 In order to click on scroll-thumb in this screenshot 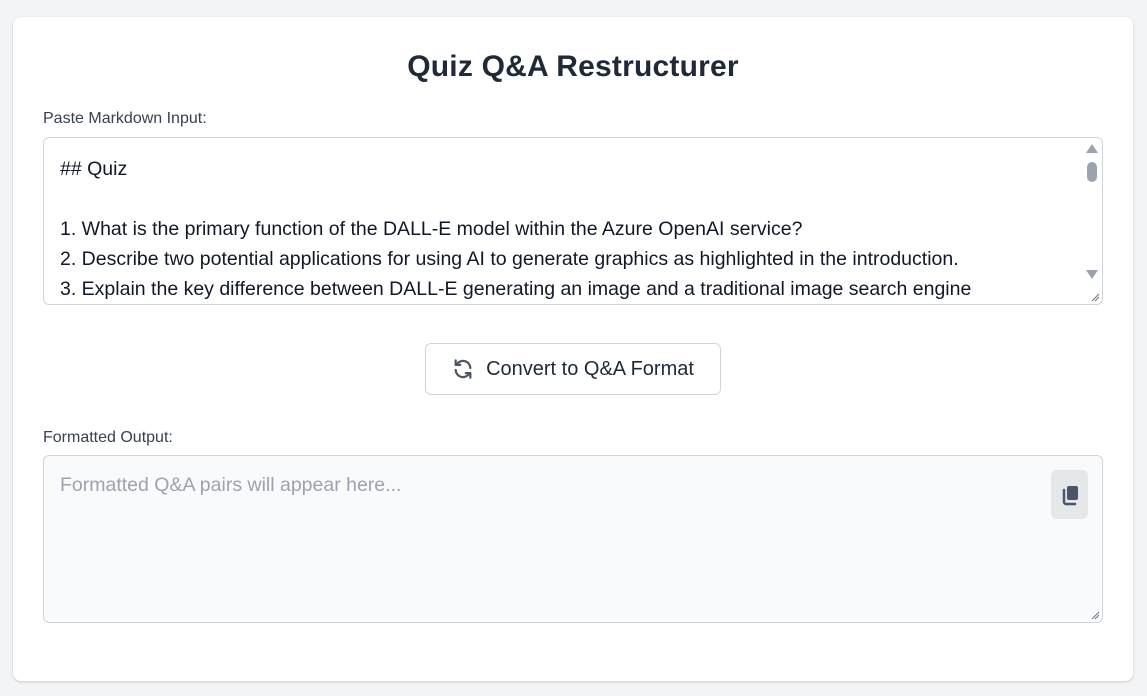, I will do `click(1092, 172)`.